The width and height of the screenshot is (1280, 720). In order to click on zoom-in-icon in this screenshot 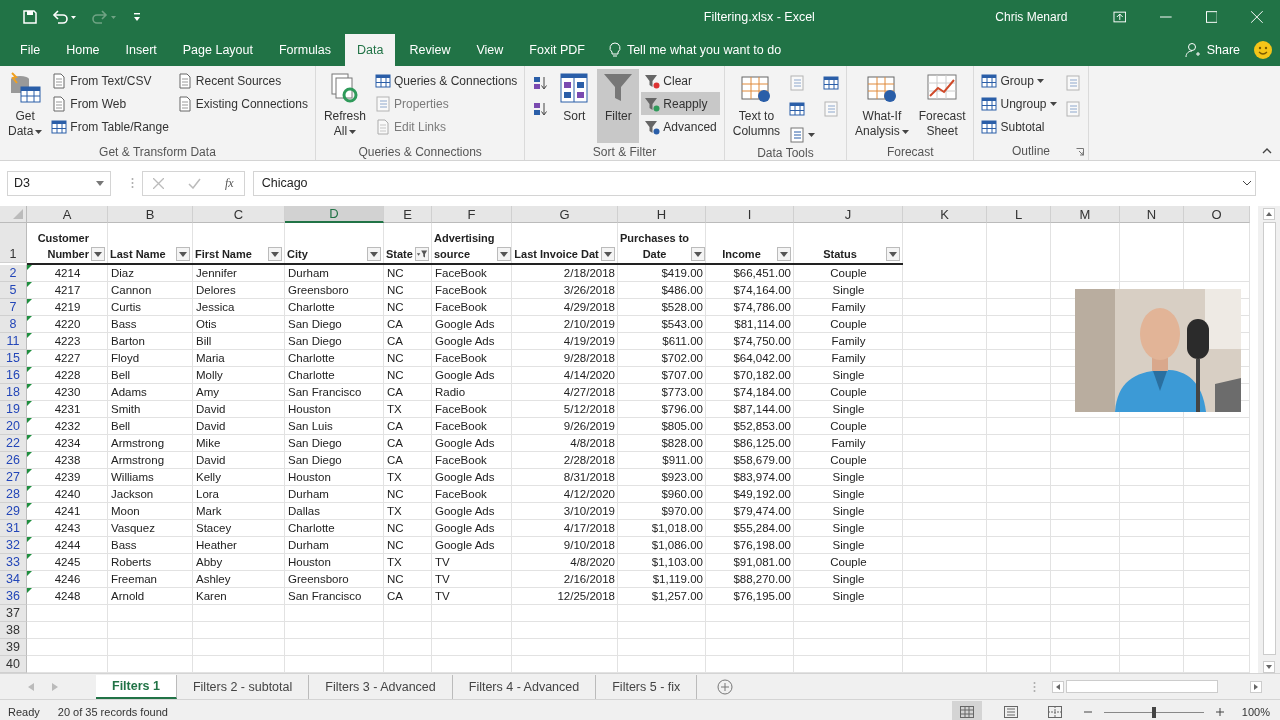, I will do `click(1219, 712)`.